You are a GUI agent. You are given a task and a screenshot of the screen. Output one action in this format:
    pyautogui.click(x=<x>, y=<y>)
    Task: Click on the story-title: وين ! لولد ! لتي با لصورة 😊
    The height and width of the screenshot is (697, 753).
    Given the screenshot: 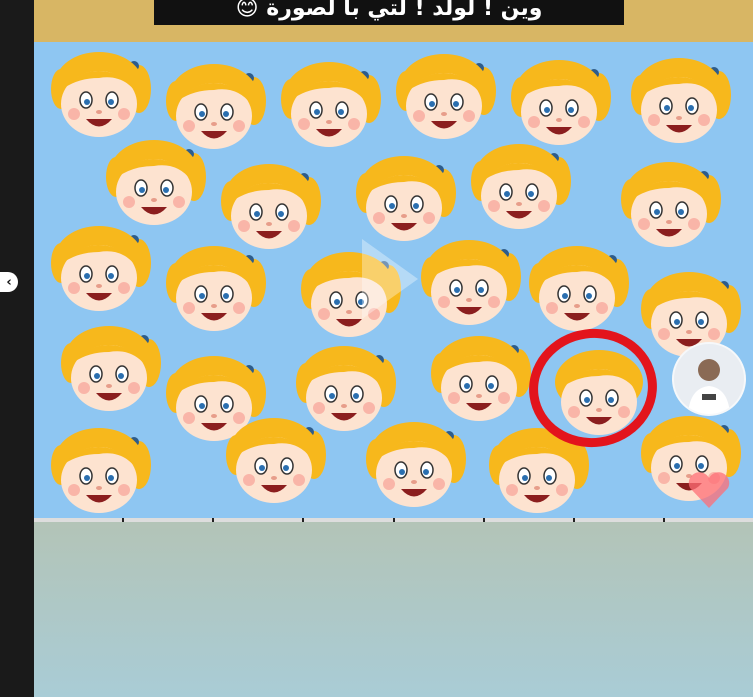 What is the action you would take?
    pyautogui.click(x=389, y=12)
    